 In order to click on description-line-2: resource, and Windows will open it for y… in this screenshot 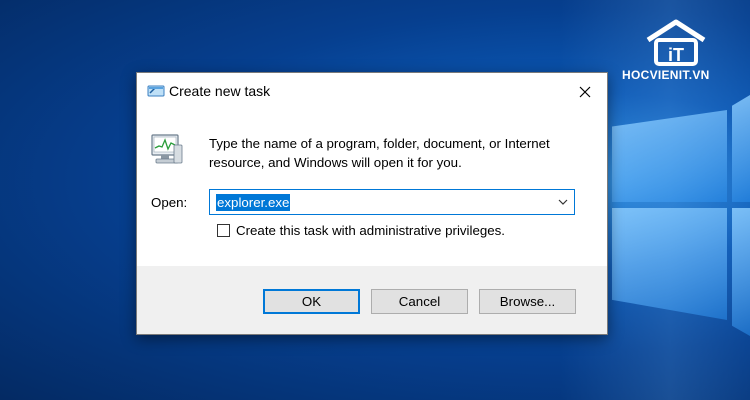, I will do `click(335, 162)`.